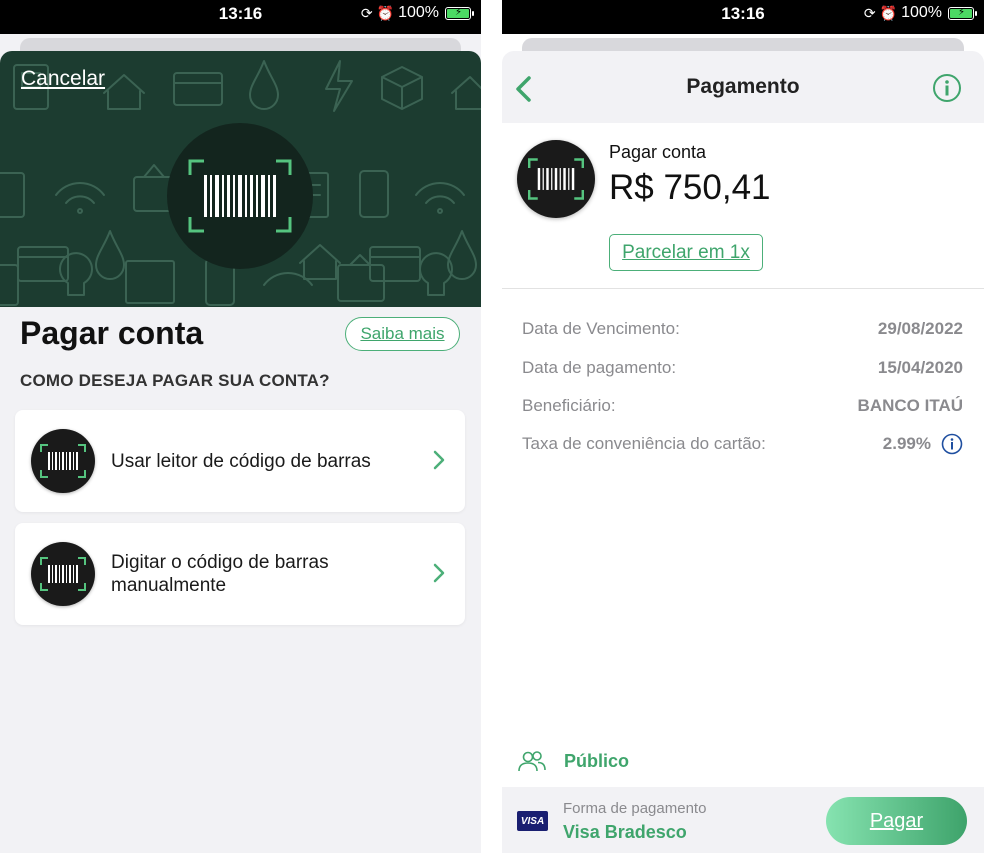 The image size is (984, 853). I want to click on visa-card-icon: VISA, so click(532, 821).